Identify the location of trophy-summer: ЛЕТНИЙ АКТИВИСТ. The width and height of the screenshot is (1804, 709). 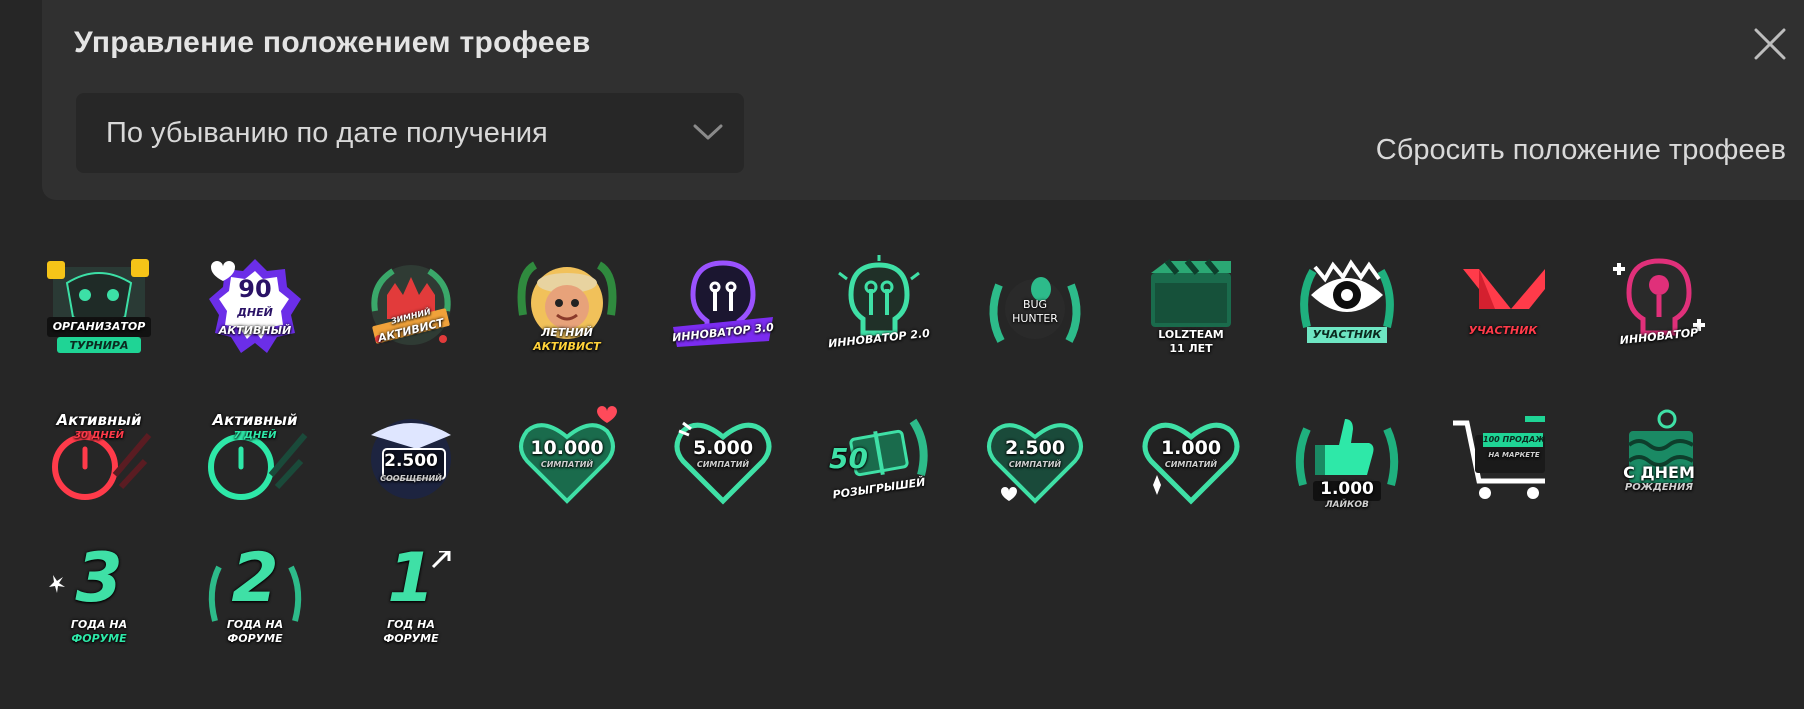
(567, 309).